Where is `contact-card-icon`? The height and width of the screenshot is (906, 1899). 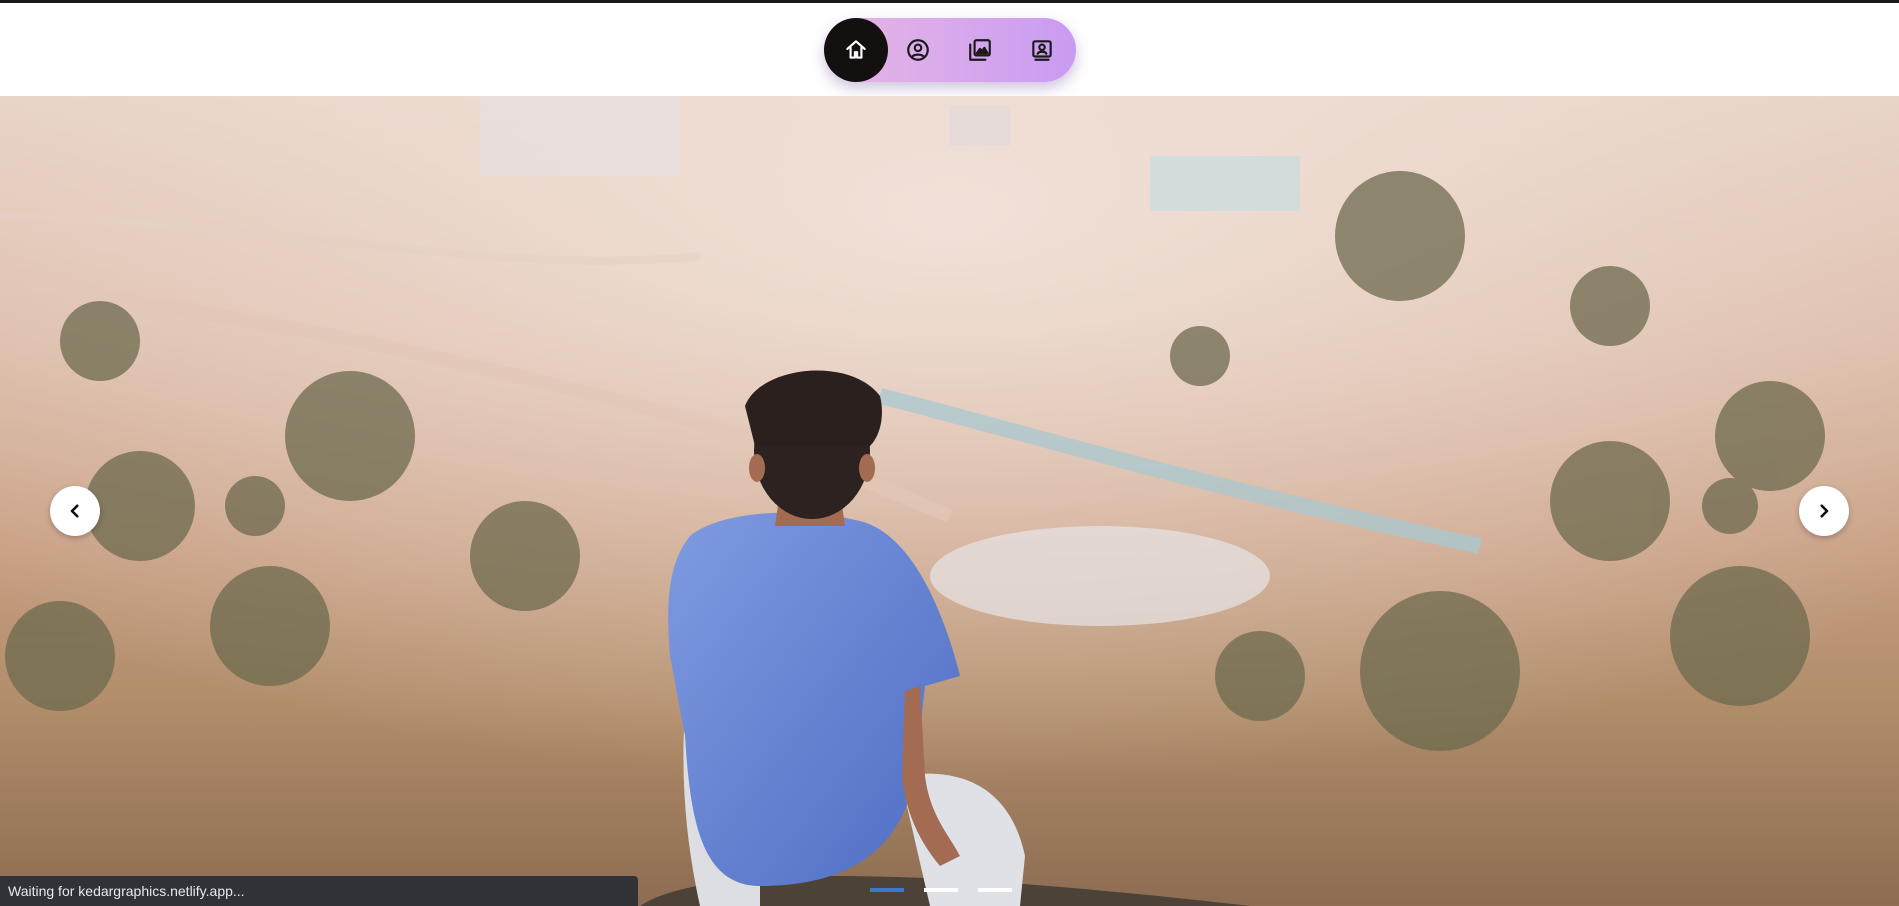 contact-card-icon is located at coordinates (1042, 50).